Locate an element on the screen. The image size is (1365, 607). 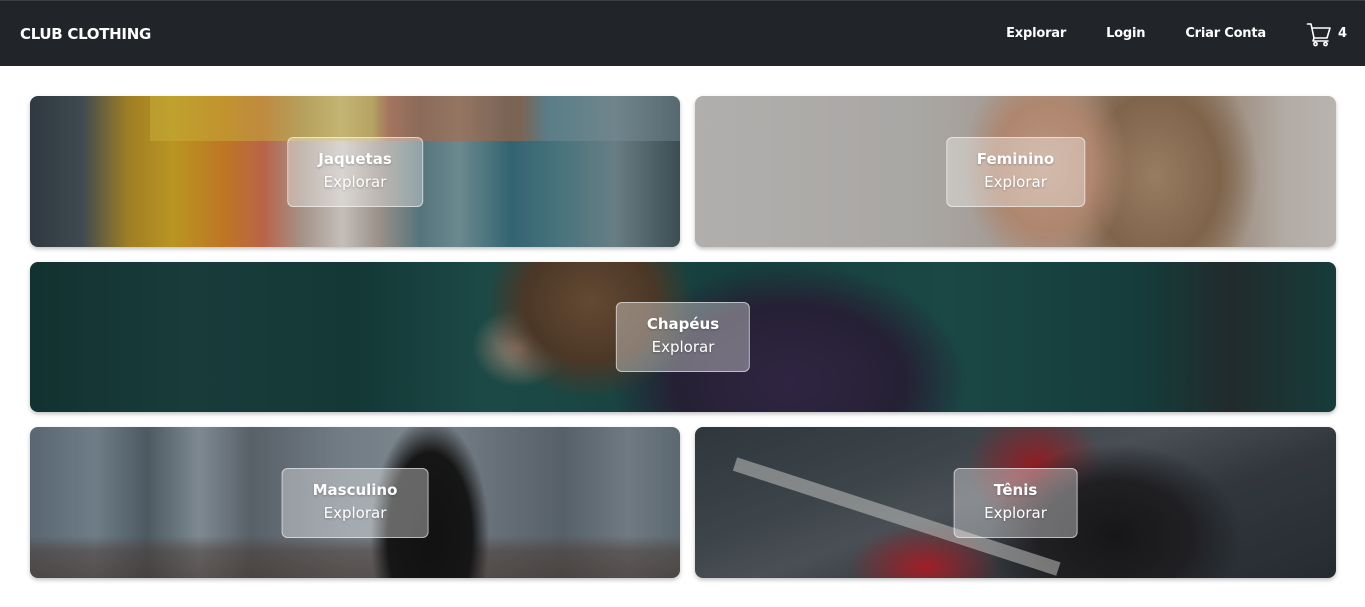
category-card-feminino: Feminino Explorar is located at coordinates (1015, 171).